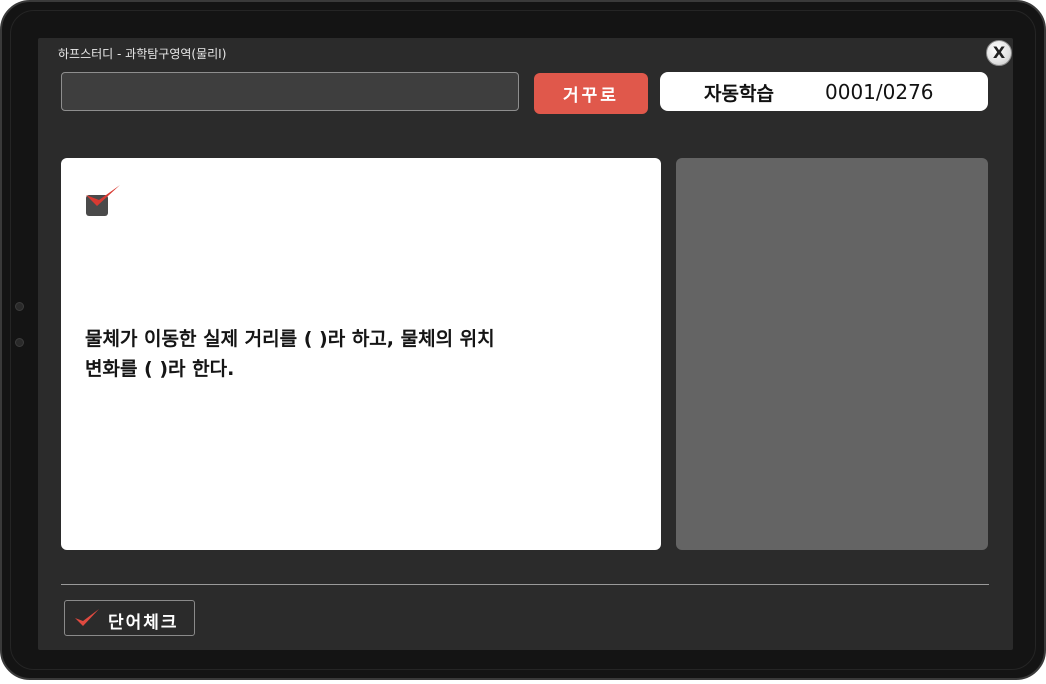 This screenshot has height=684, width=1046. Describe the element at coordinates (739, 94) in the screenshot. I see `auto-study-label: 자동학습` at that location.